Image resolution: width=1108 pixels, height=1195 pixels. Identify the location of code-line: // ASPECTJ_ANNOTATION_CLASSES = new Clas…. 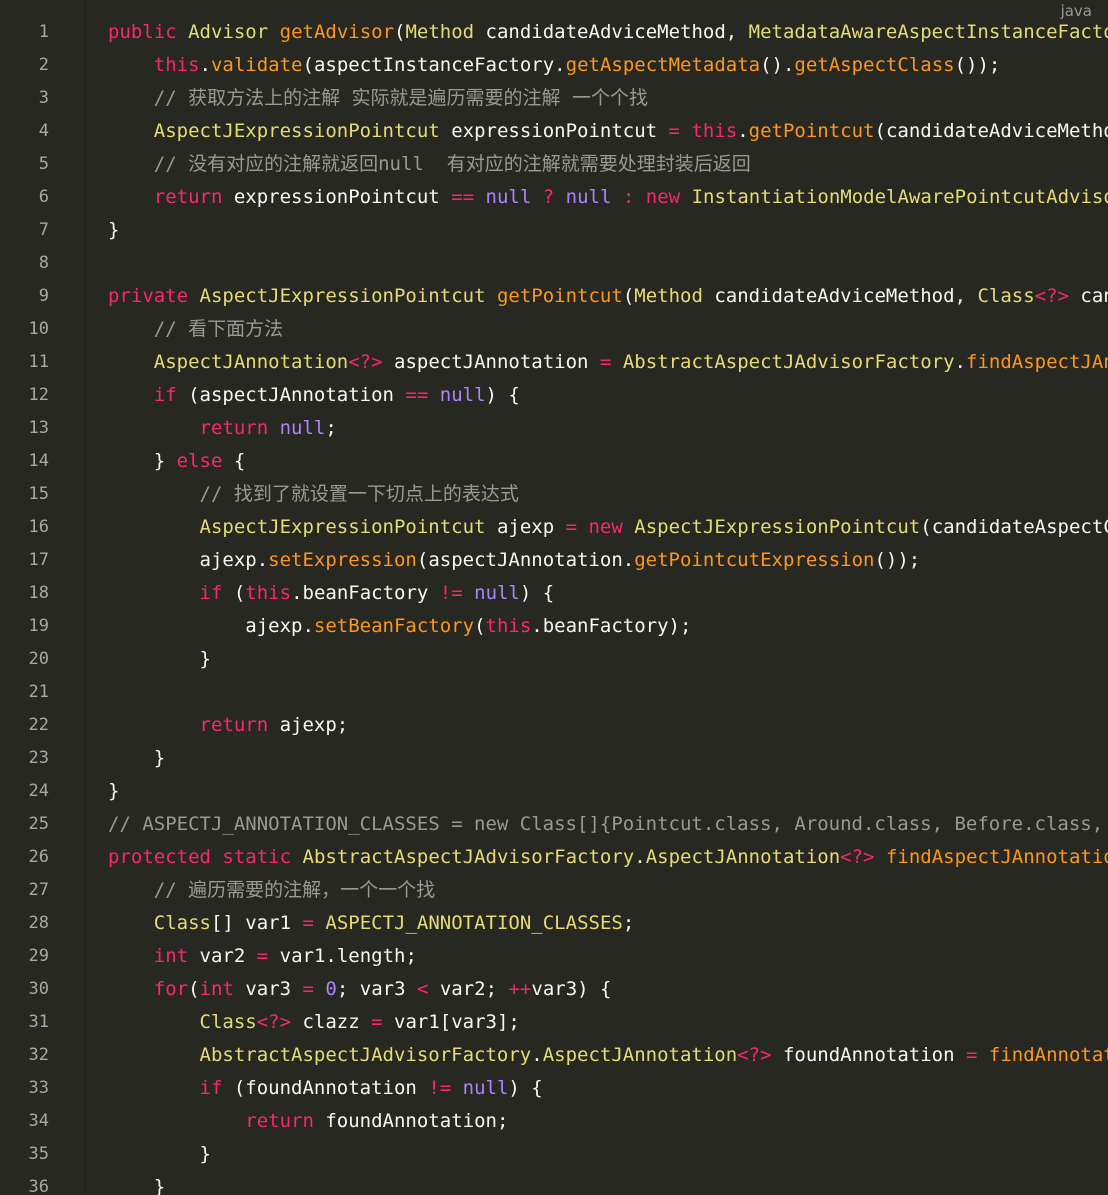
(597, 824).